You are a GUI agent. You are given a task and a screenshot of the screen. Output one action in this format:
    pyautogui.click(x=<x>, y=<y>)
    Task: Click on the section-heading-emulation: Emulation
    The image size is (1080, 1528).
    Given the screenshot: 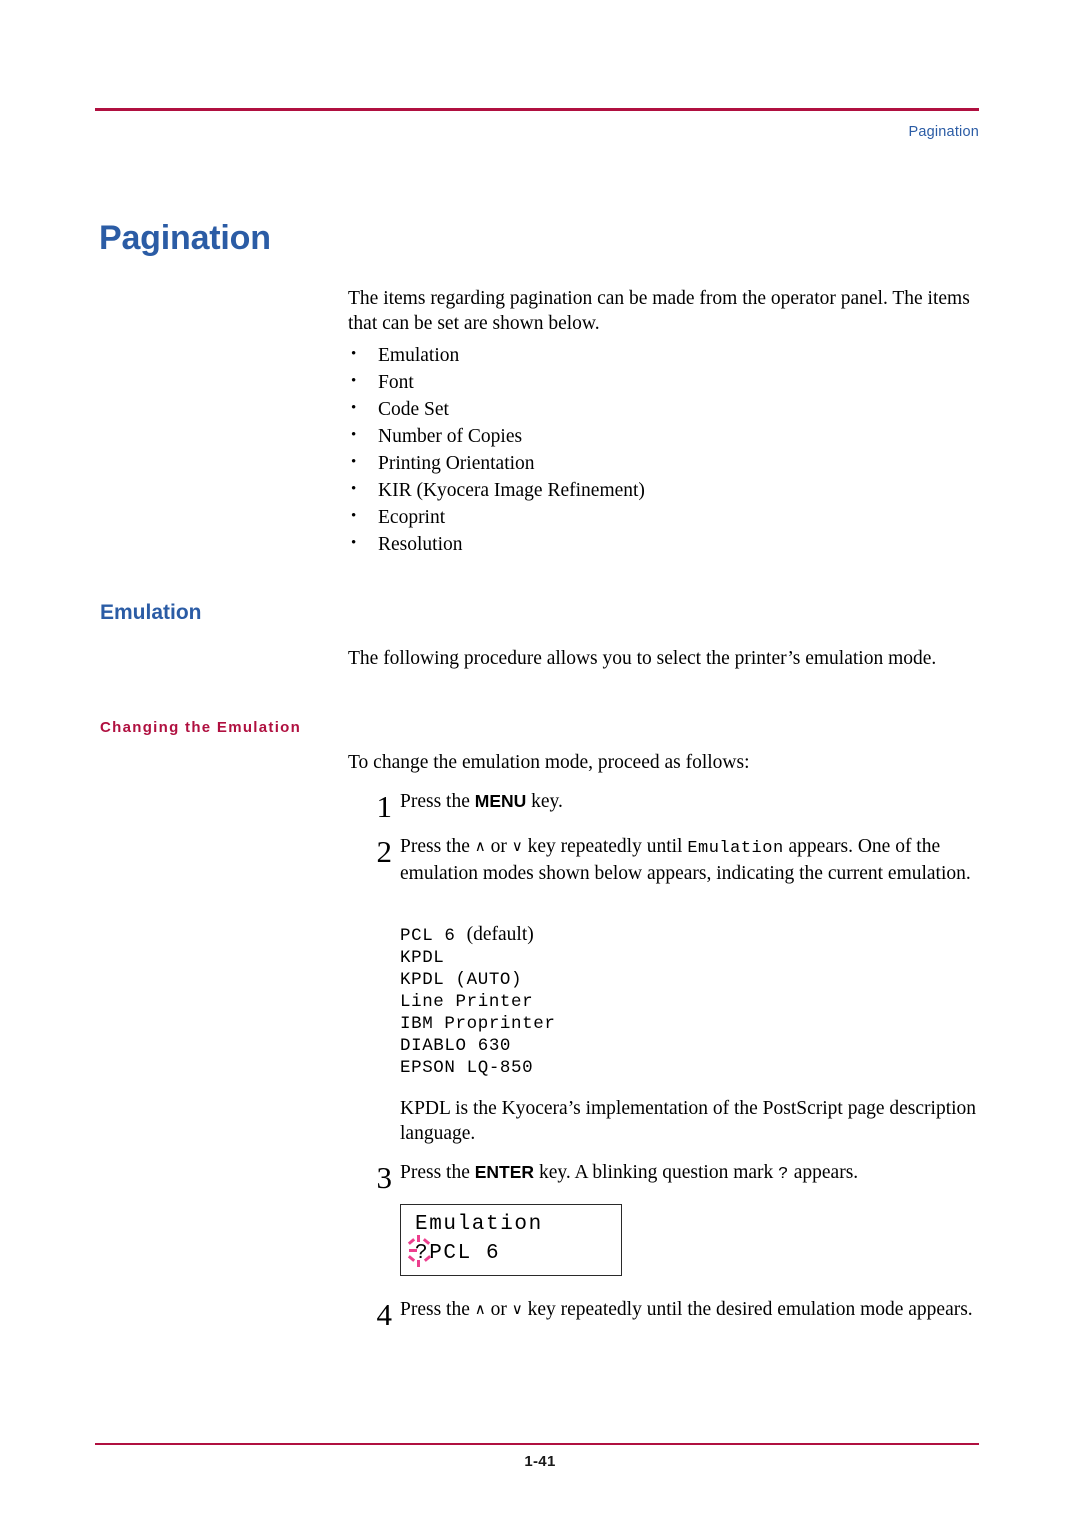 What is the action you would take?
    pyautogui.click(x=151, y=612)
    